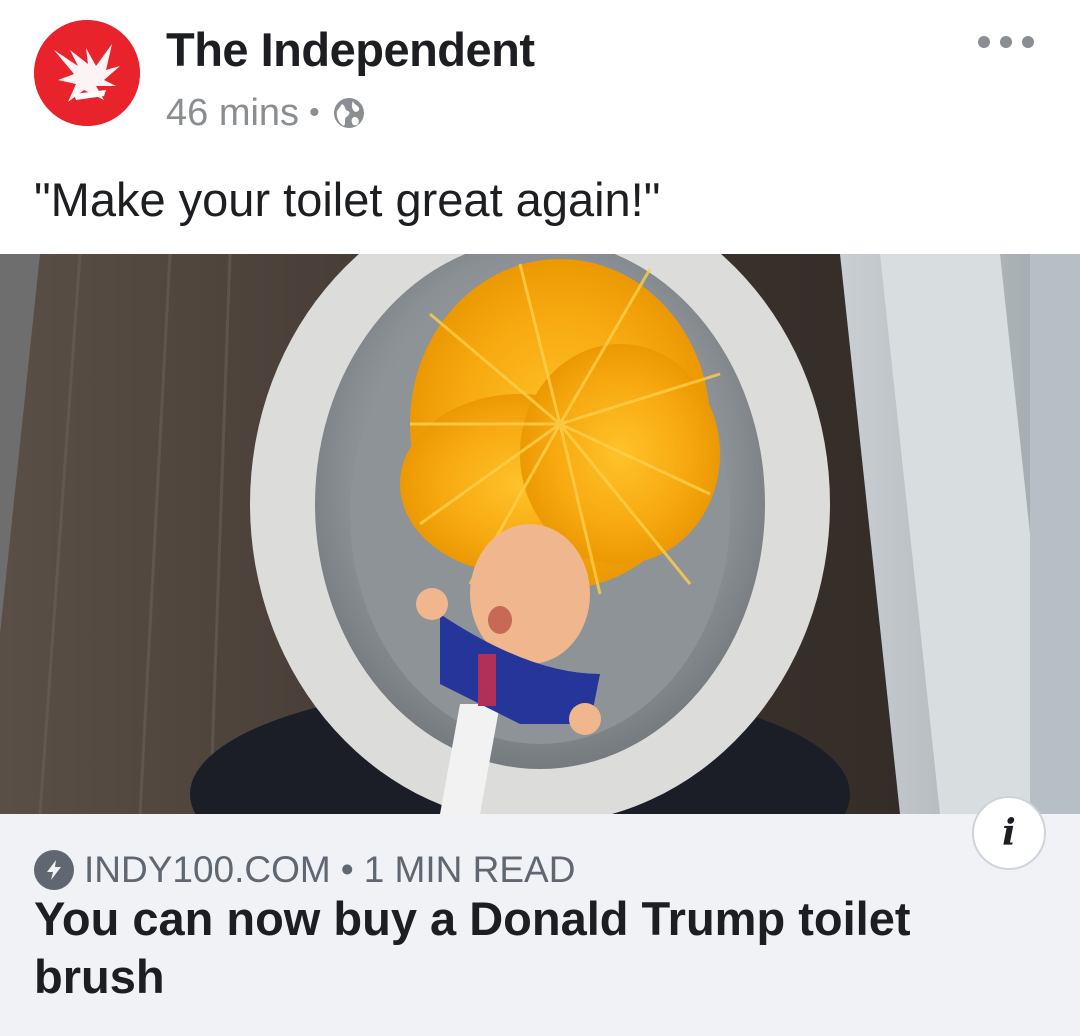 The image size is (1080, 1036). I want to click on link-source-line: INDY100.COM • 1 MIN READ, so click(304, 870).